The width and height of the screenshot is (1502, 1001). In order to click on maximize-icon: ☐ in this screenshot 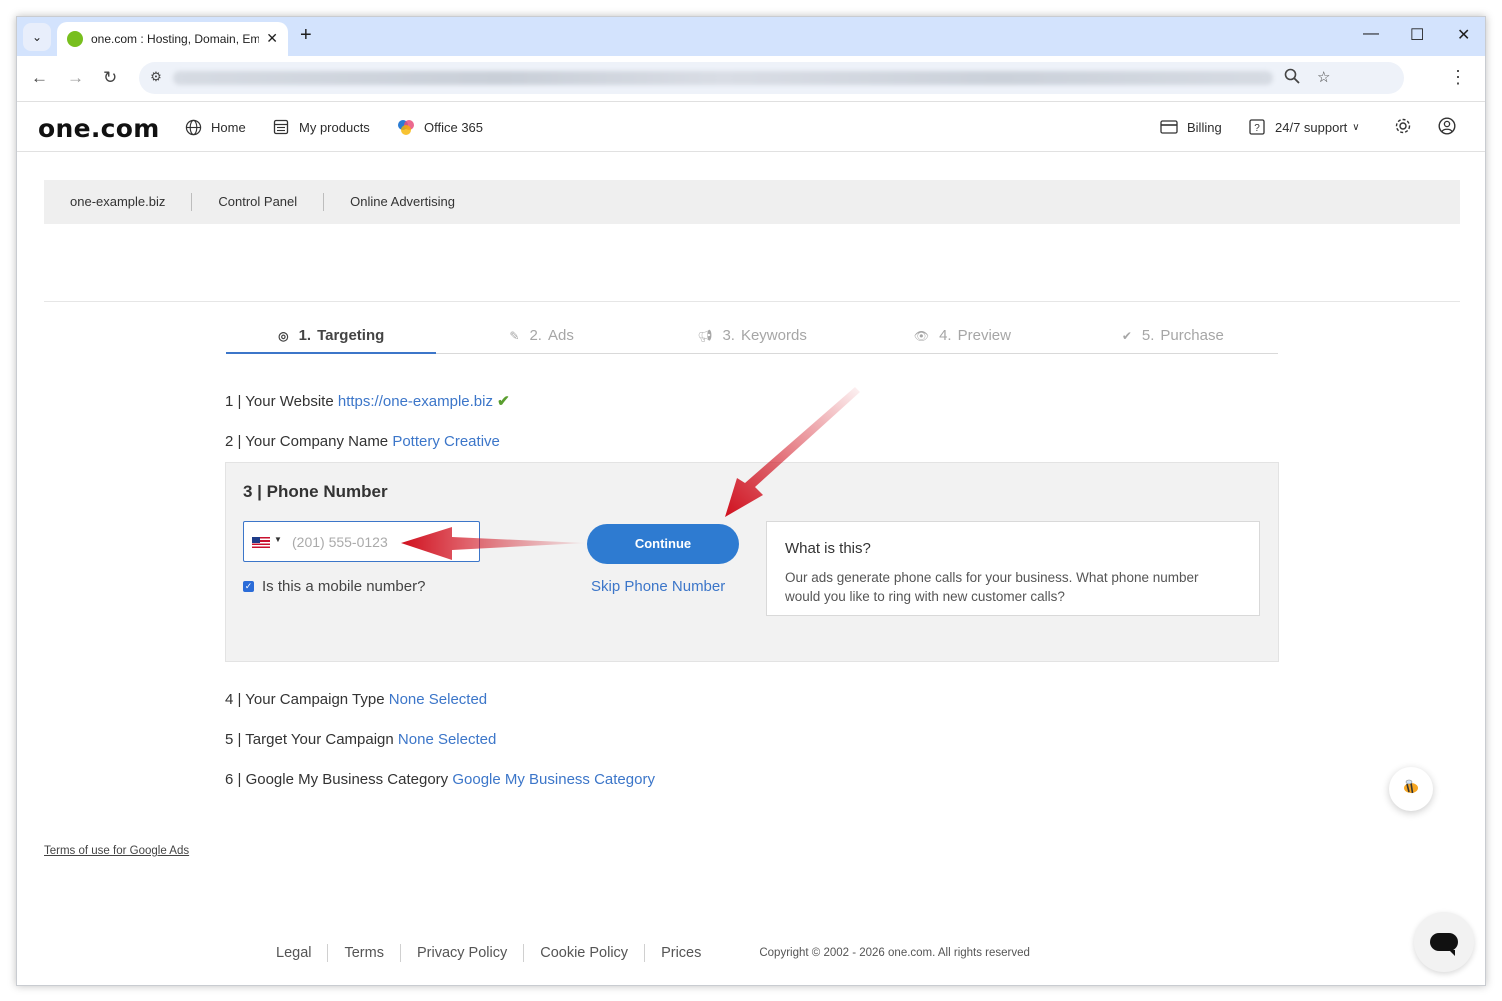, I will do `click(1417, 35)`.